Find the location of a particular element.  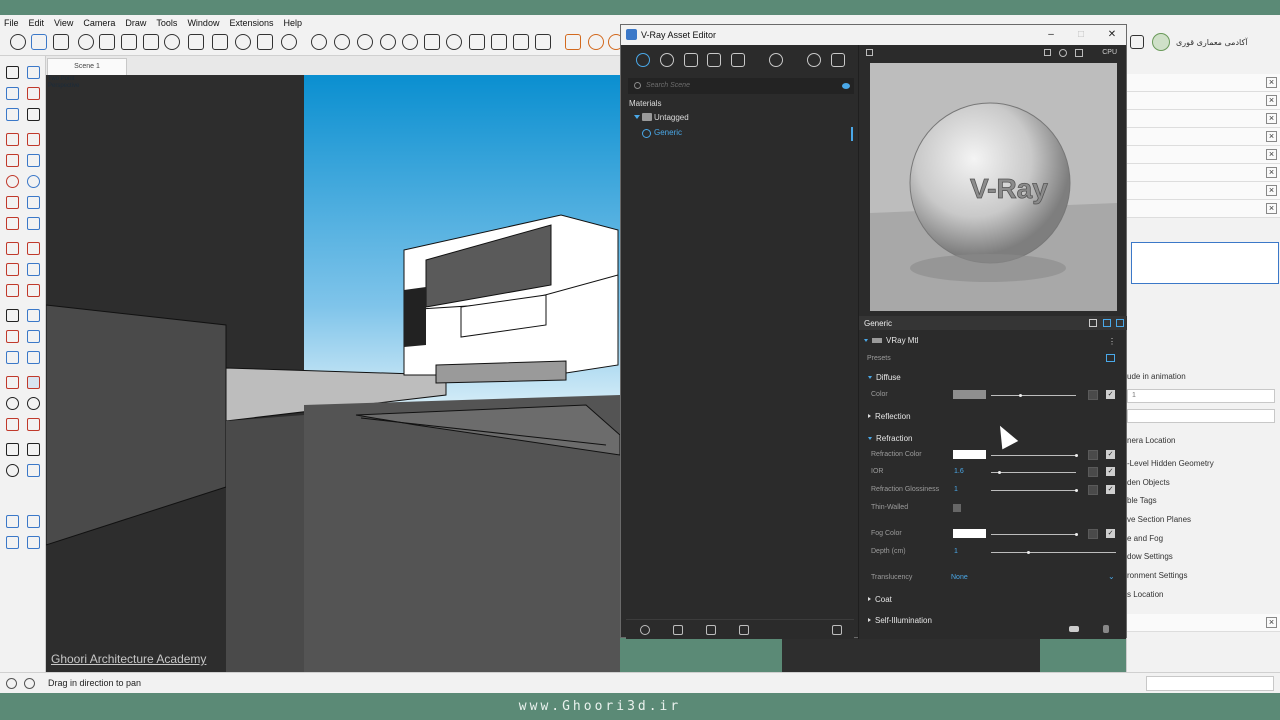

settings-icon is located at coordinates (196, 42).